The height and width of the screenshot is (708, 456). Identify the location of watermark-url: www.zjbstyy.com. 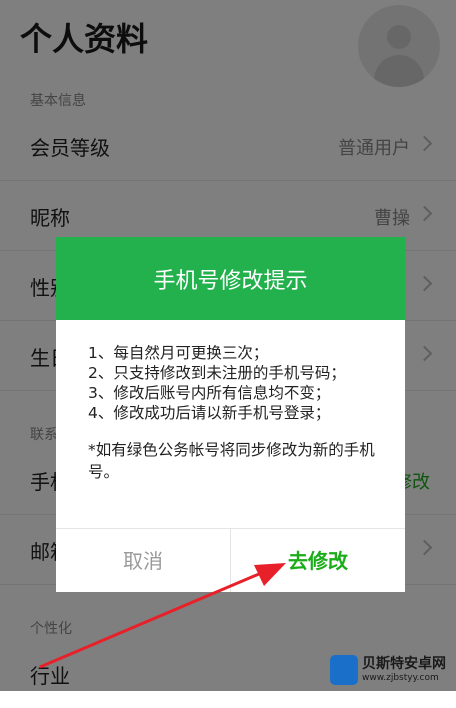
(400, 678).